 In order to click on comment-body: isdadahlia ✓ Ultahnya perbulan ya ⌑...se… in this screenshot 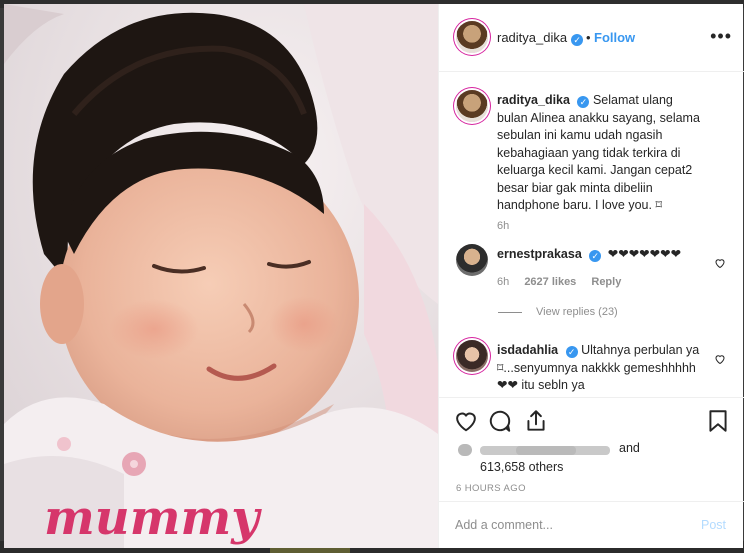, I will do `click(599, 368)`.